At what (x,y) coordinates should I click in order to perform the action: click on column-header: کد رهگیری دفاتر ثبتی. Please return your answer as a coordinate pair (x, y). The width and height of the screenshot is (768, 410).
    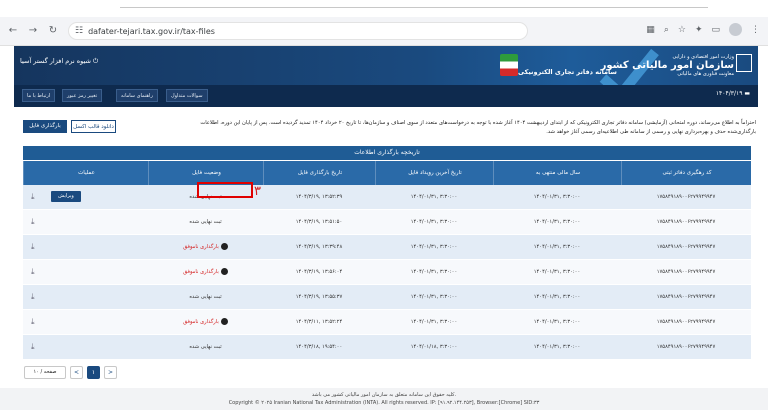
    Looking at the image, I should click on (686, 173).